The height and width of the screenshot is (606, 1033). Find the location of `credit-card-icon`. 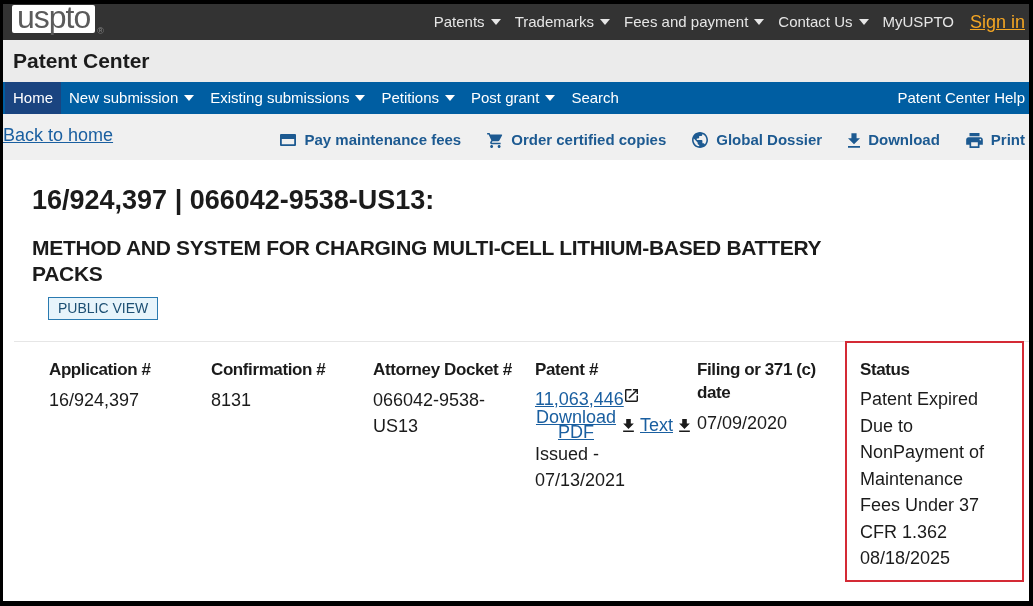

credit-card-icon is located at coordinates (288, 140).